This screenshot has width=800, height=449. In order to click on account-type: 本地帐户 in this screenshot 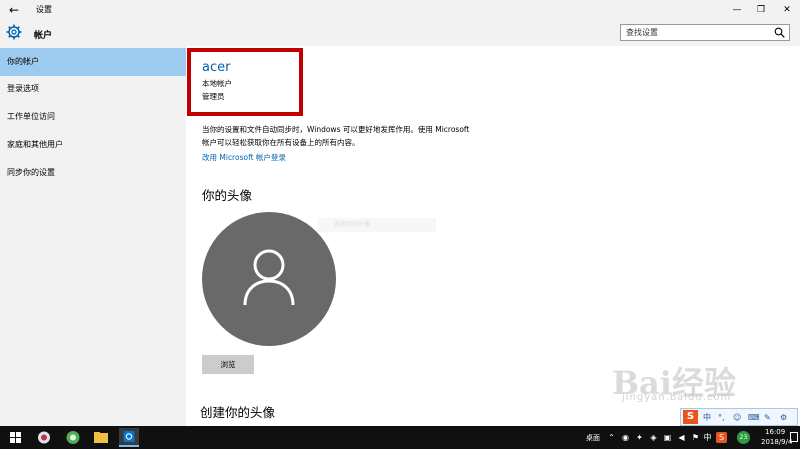, I will do `click(217, 83)`.